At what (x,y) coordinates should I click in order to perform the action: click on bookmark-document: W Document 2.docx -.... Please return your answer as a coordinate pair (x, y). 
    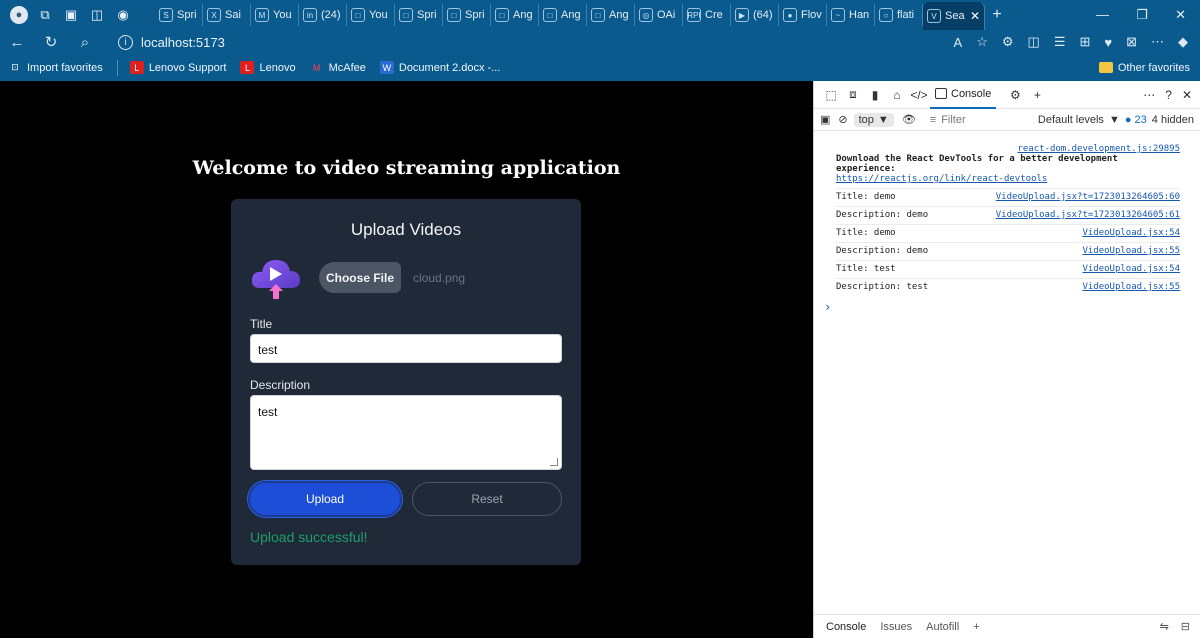
    Looking at the image, I should click on (439, 67).